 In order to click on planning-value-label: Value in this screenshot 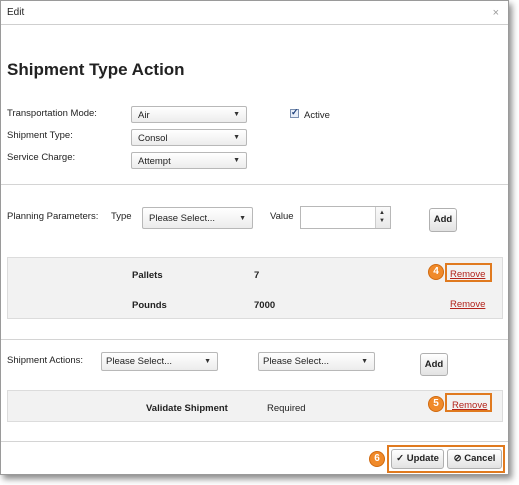, I will do `click(282, 216)`.